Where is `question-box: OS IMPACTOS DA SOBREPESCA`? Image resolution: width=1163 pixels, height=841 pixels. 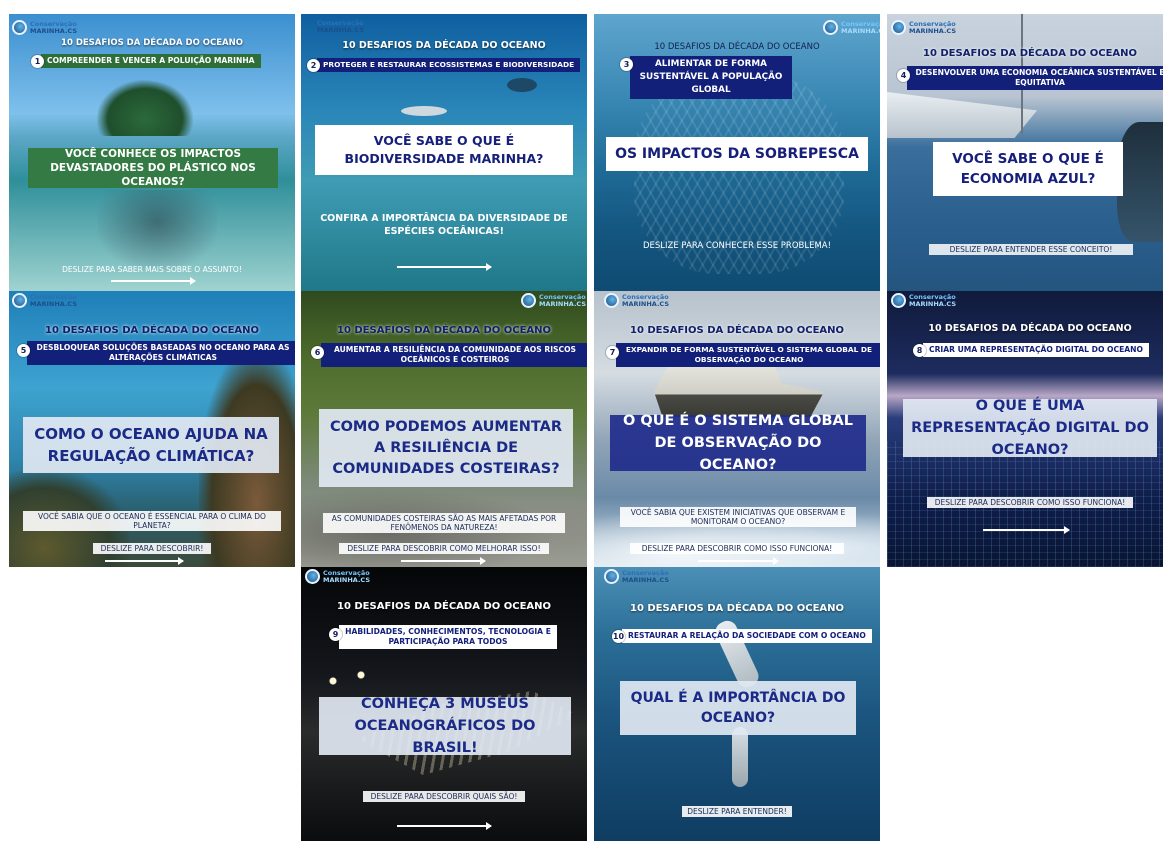
question-box: OS IMPACTOS DA SOBREPESCA is located at coordinates (737, 154).